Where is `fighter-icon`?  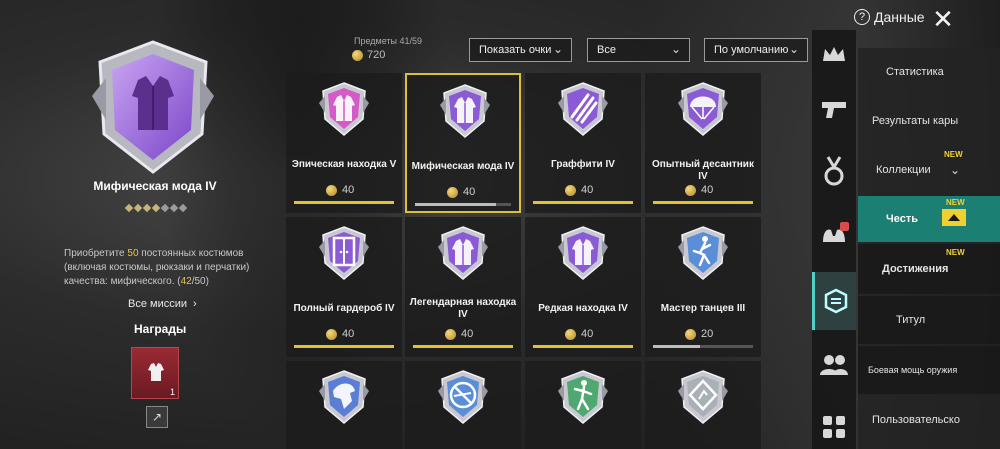 fighter-icon is located at coordinates (583, 397).